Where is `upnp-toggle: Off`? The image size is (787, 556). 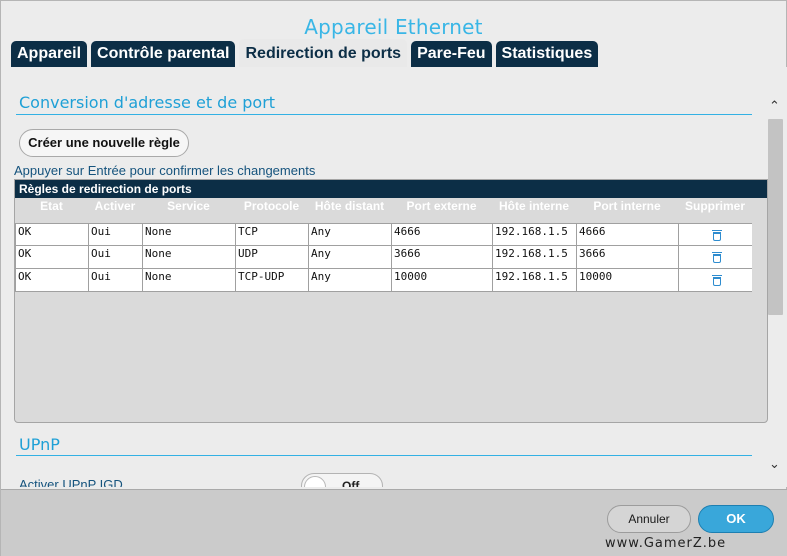
upnp-toggle: Off is located at coordinates (342, 480).